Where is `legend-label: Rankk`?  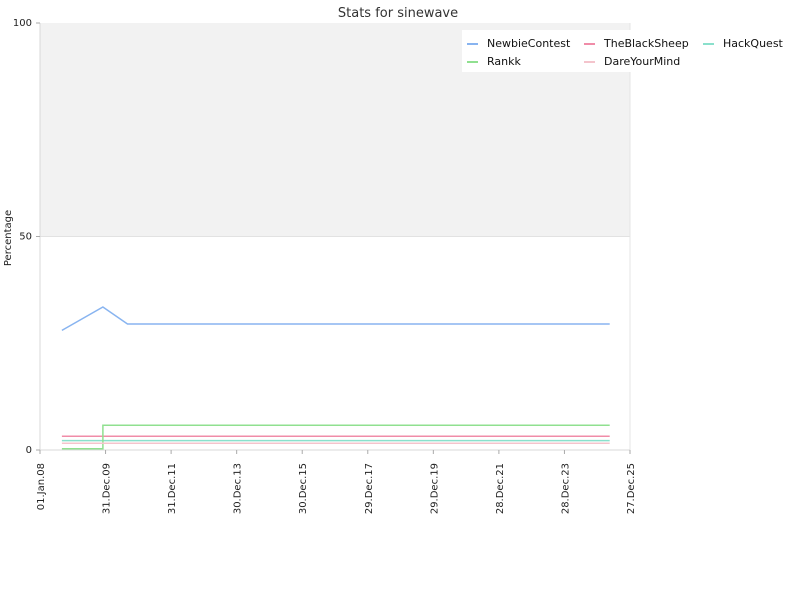
legend-label: Rankk is located at coordinates (504, 61).